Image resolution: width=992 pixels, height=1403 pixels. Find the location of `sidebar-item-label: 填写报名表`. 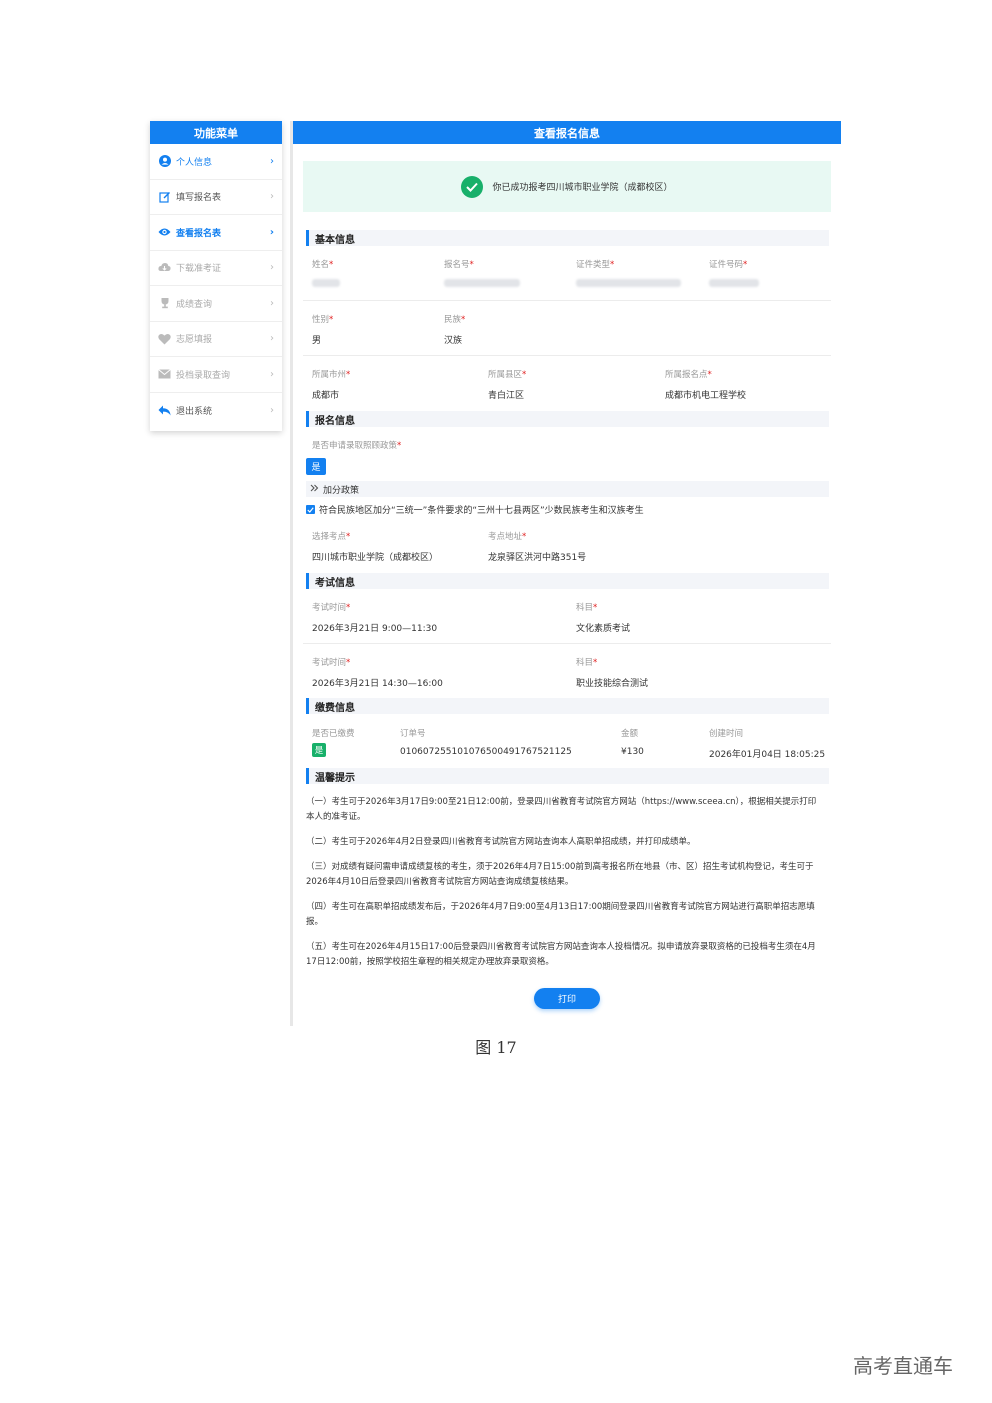

sidebar-item-label: 填写报名表 is located at coordinates (199, 198).